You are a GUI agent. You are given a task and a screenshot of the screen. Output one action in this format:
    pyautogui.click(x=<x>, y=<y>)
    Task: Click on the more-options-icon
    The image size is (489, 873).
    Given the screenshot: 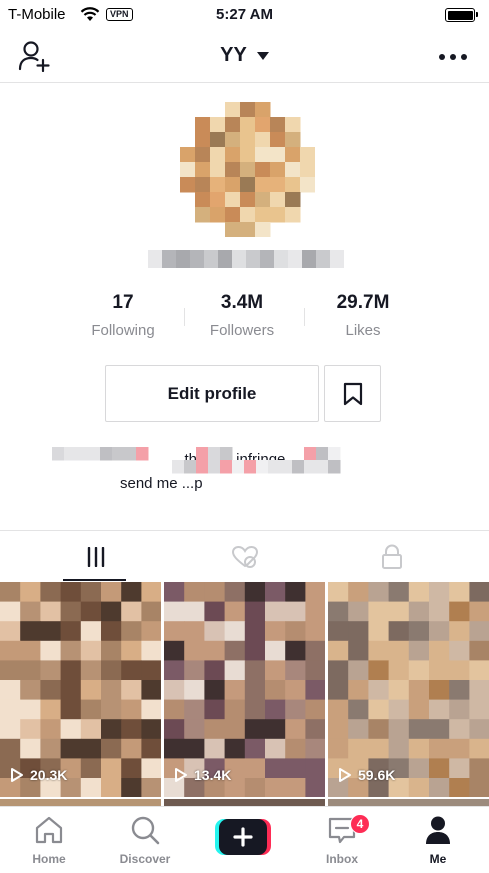 What is the action you would take?
    pyautogui.click(x=453, y=57)
    